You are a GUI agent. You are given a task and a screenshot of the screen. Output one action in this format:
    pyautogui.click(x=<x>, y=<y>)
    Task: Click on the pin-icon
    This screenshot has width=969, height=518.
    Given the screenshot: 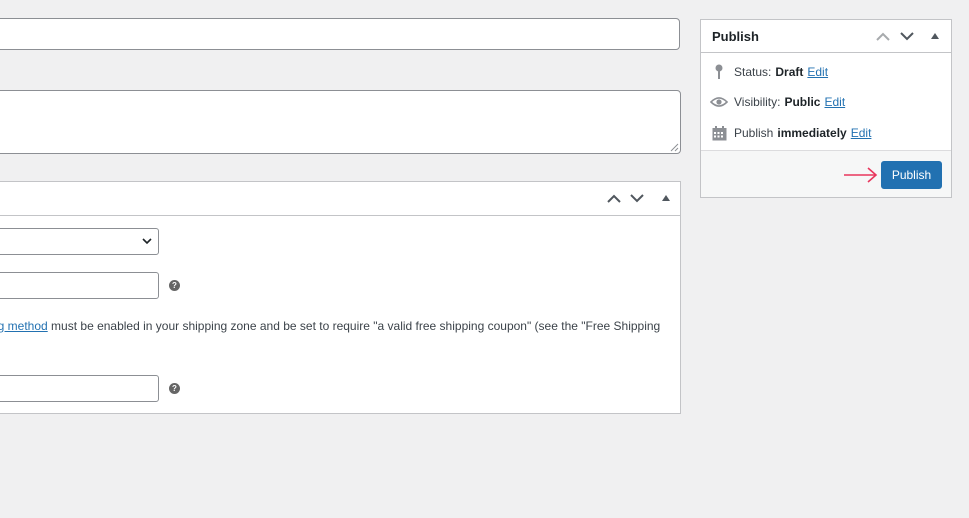 What is the action you would take?
    pyautogui.click(x=719, y=72)
    